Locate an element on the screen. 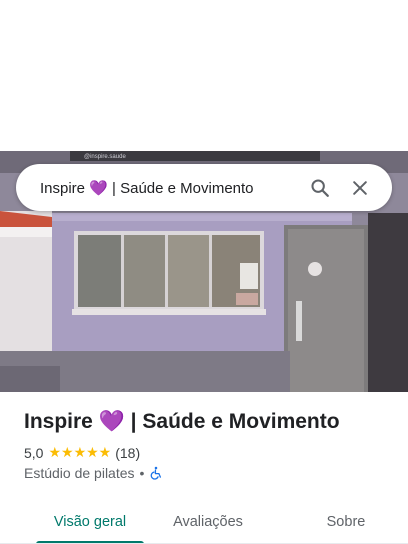 The width and height of the screenshot is (408, 544). search-icon is located at coordinates (320, 188).